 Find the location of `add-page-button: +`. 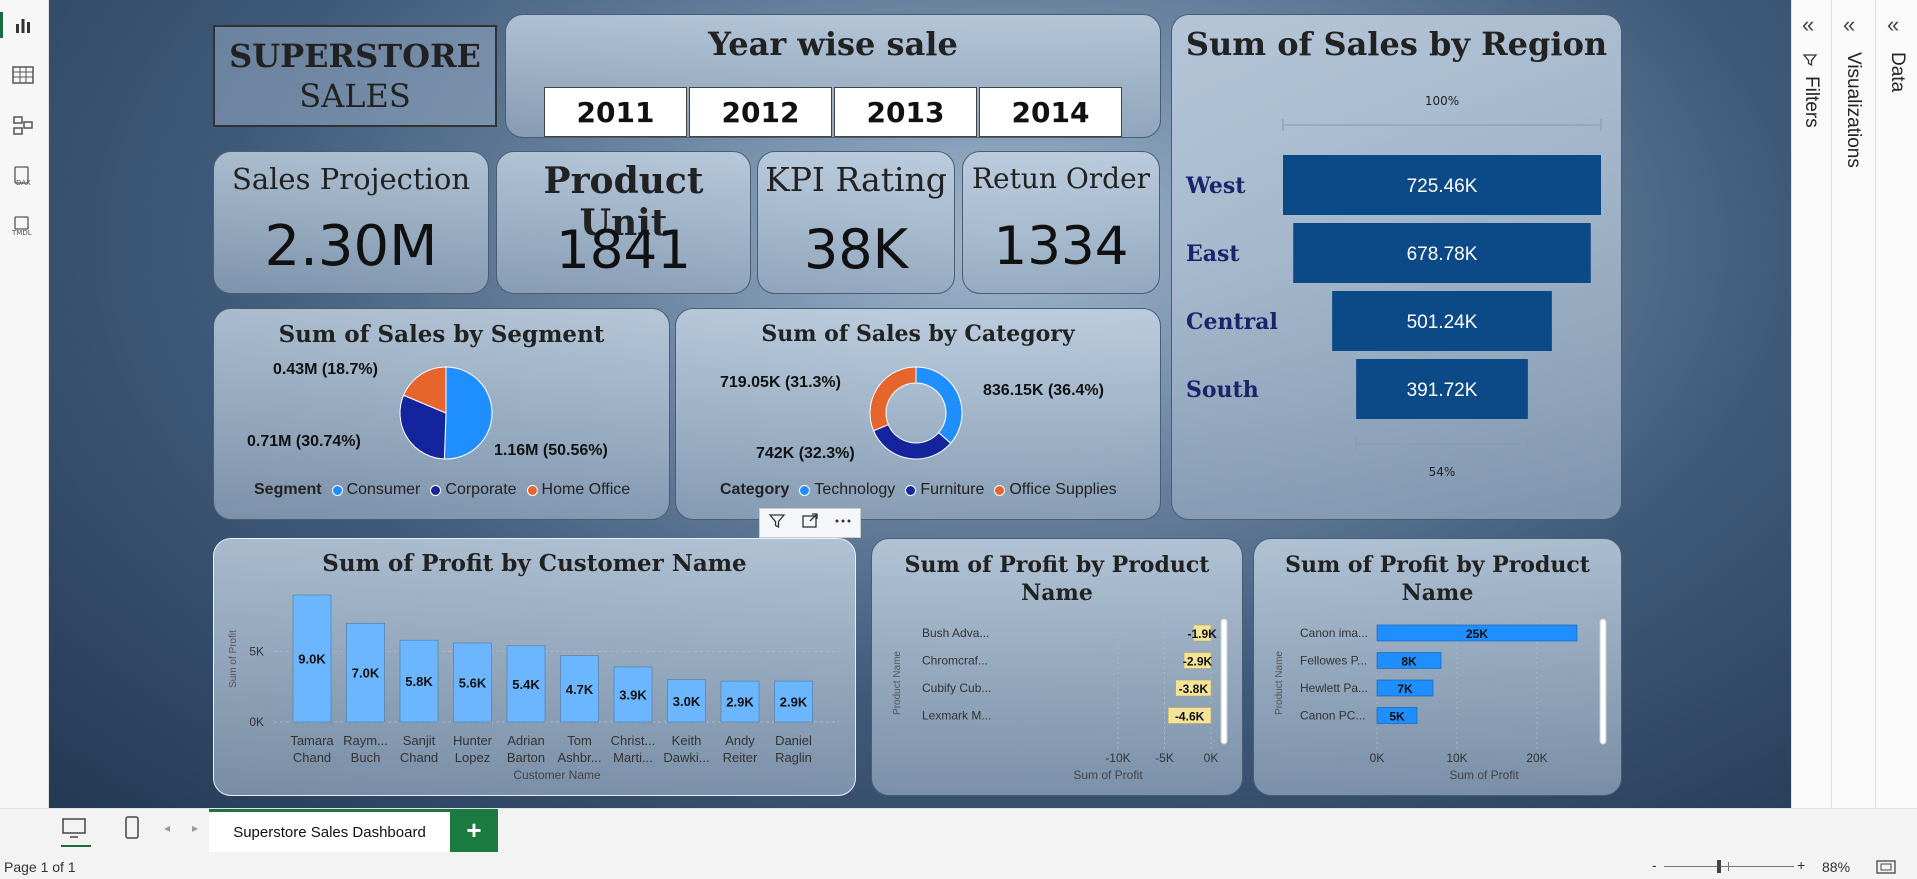

add-page-button: + is located at coordinates (474, 830).